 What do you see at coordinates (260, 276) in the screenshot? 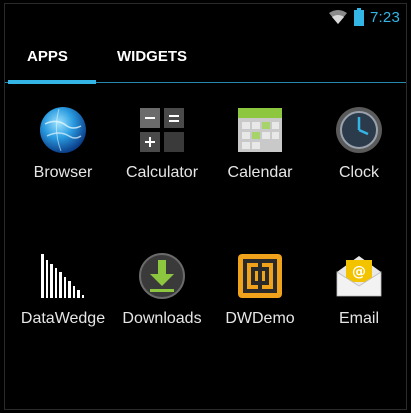
I see `dwdemo-icon` at bounding box center [260, 276].